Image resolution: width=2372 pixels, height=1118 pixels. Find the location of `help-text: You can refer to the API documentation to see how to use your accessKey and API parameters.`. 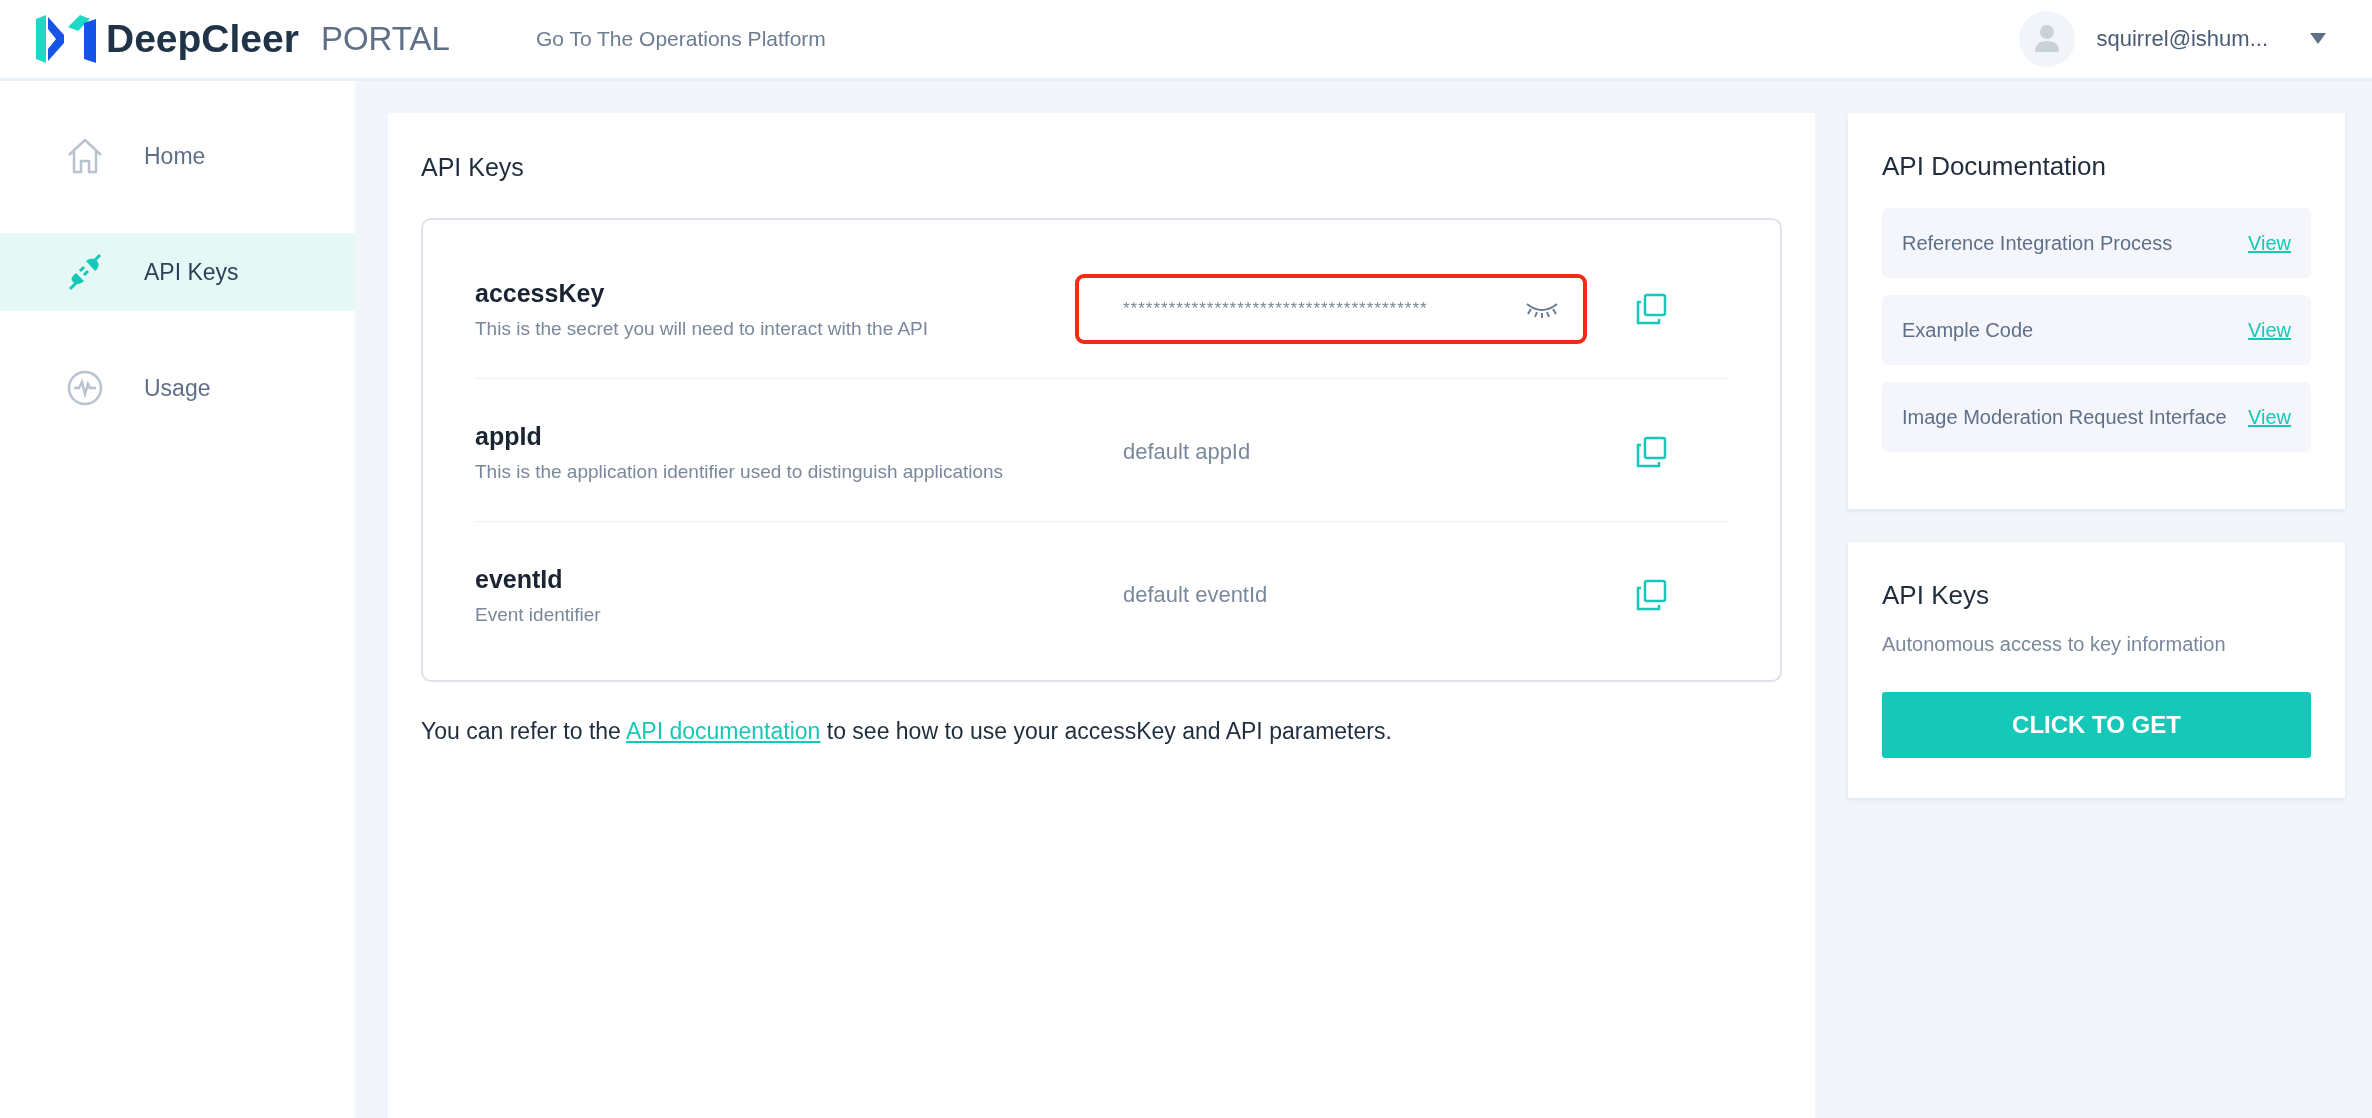

help-text: You can refer to the API documentation to see how to use your accessKey and API parameters. is located at coordinates (907, 731).